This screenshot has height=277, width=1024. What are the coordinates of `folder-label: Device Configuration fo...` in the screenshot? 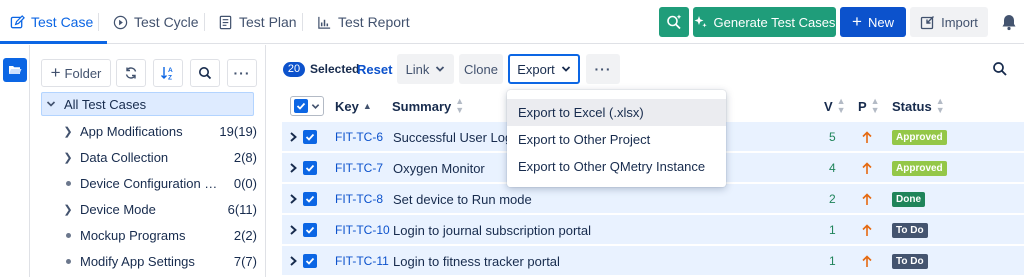 It's located at (149, 183).